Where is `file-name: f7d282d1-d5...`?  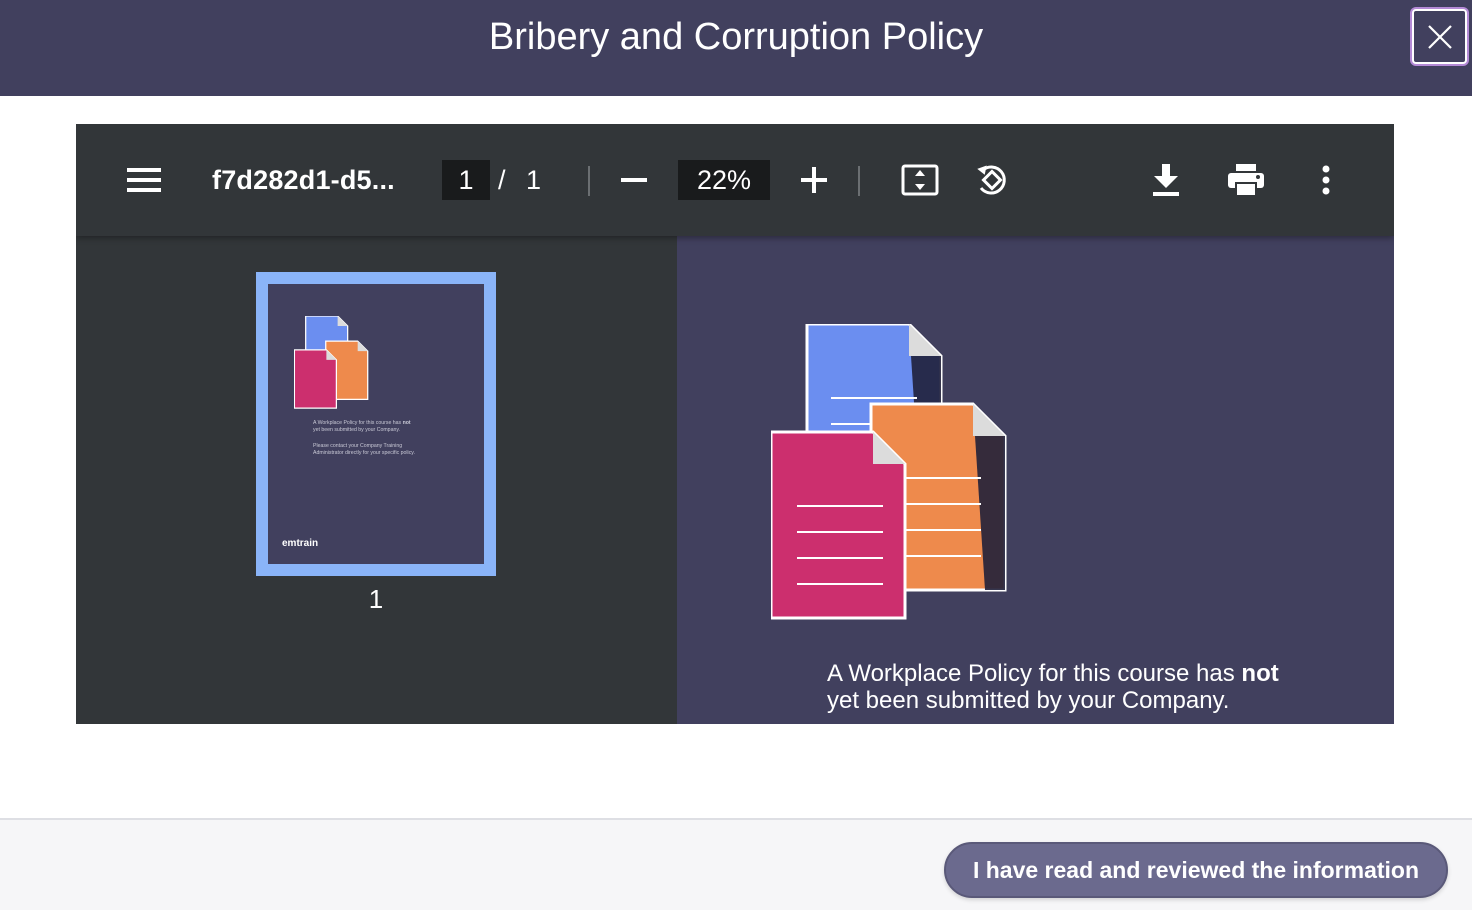
file-name: f7d282d1-d5... is located at coordinates (303, 180).